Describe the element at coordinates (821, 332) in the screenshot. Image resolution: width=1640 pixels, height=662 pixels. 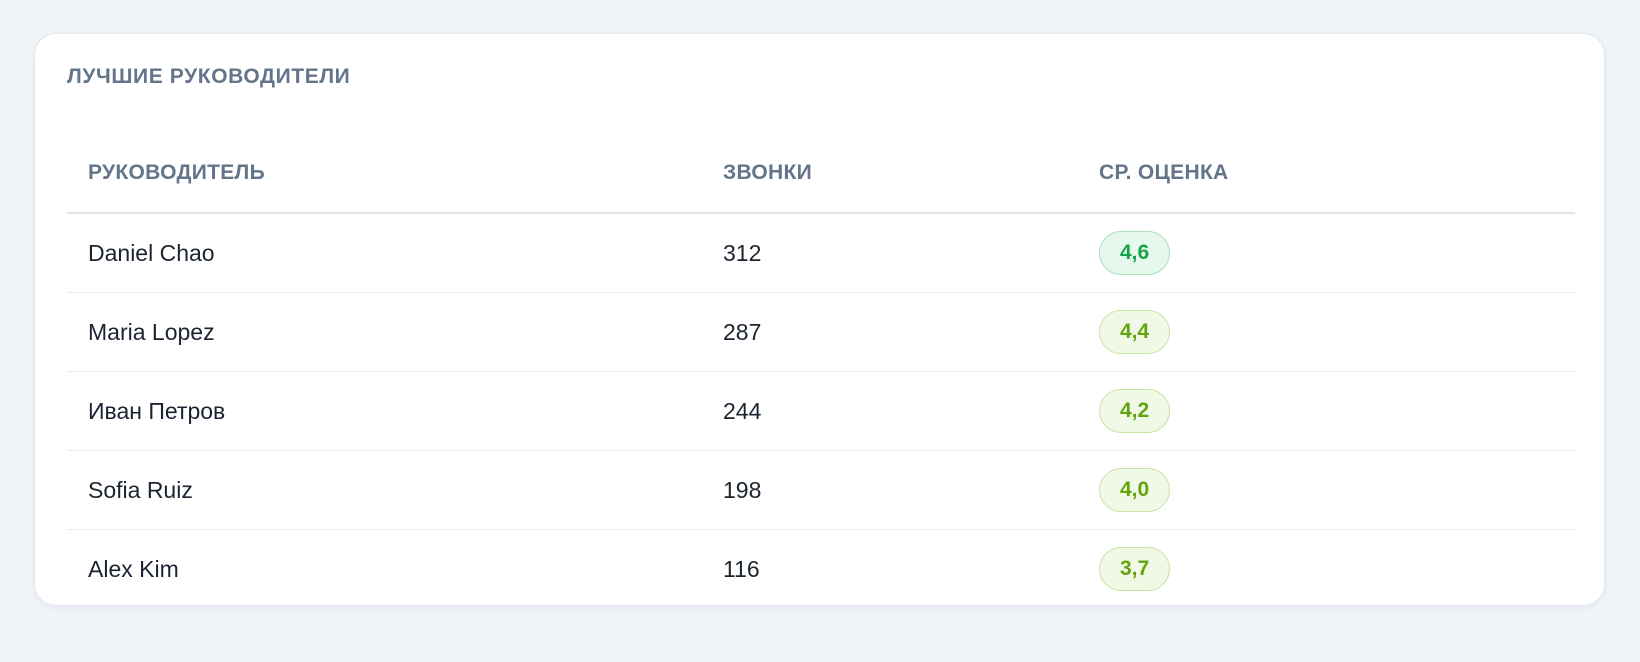
I see `table-row: Maria Lopez 287 4,4` at that location.